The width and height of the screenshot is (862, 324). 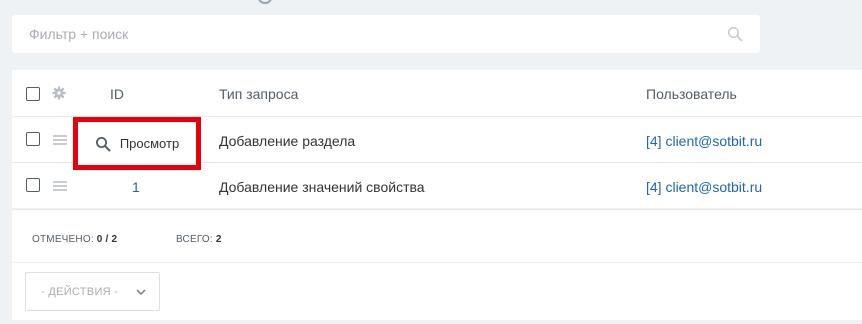 I want to click on column-header-user: Пользователь, so click(x=691, y=94).